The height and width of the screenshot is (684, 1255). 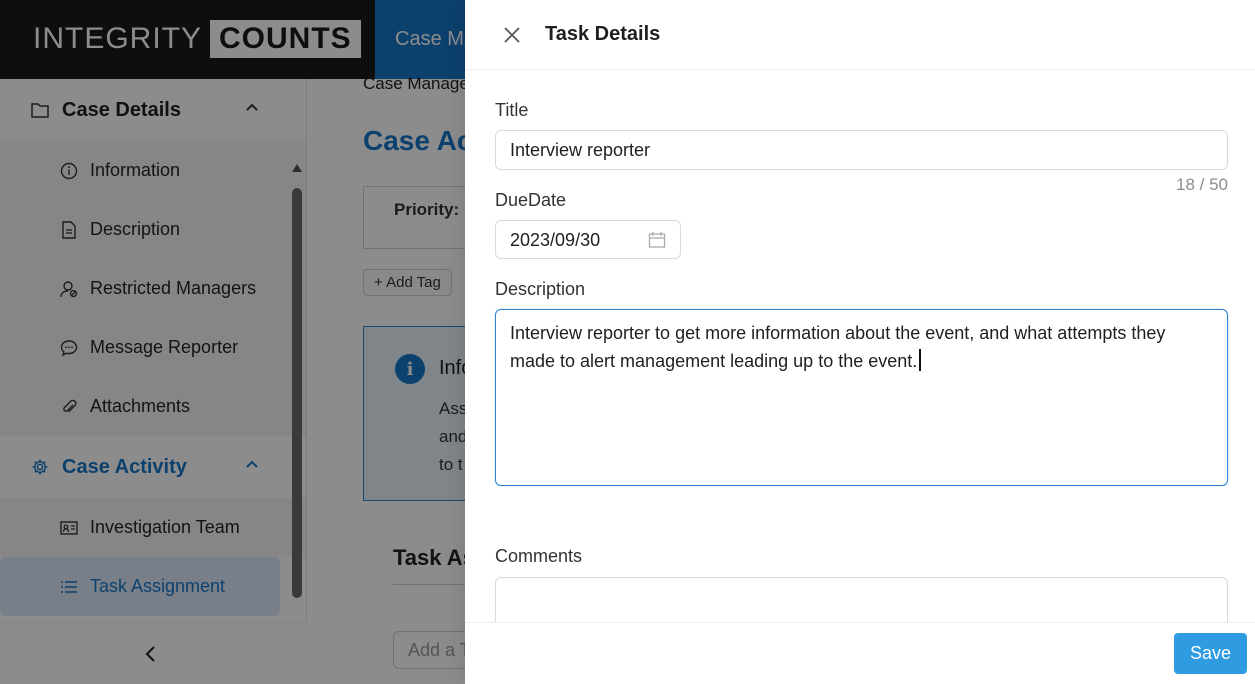 I want to click on due-date-picker: 2023/09/30, so click(x=588, y=239).